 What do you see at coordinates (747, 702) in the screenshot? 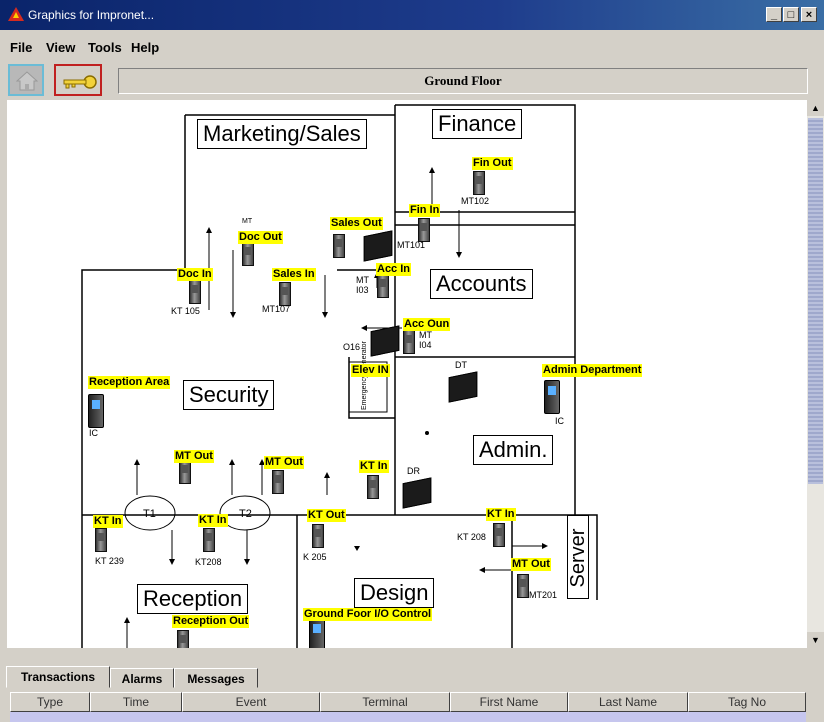
I see `column-tag-no: Tag No` at bounding box center [747, 702].